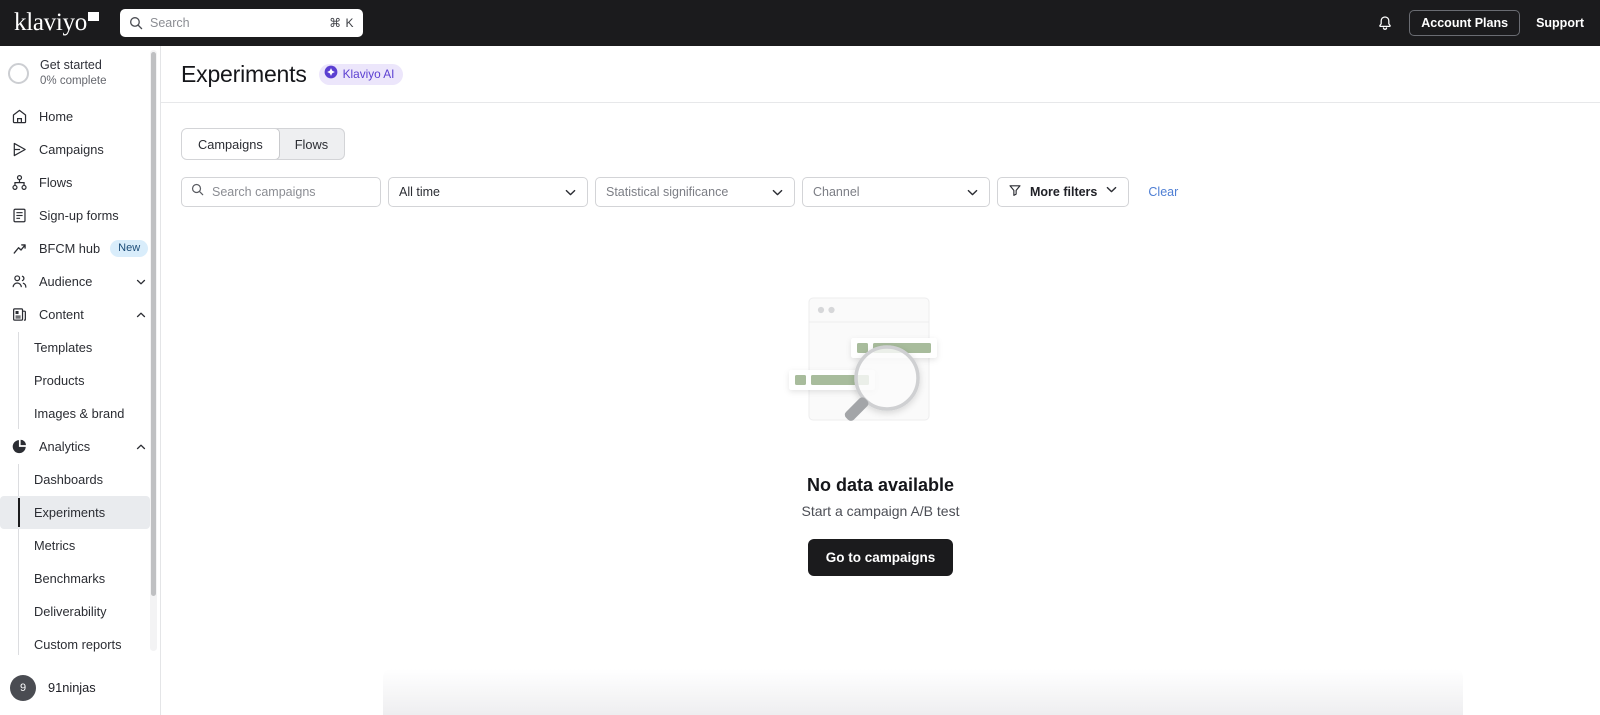  I want to click on account-plans-button: Account Plans, so click(1465, 23).